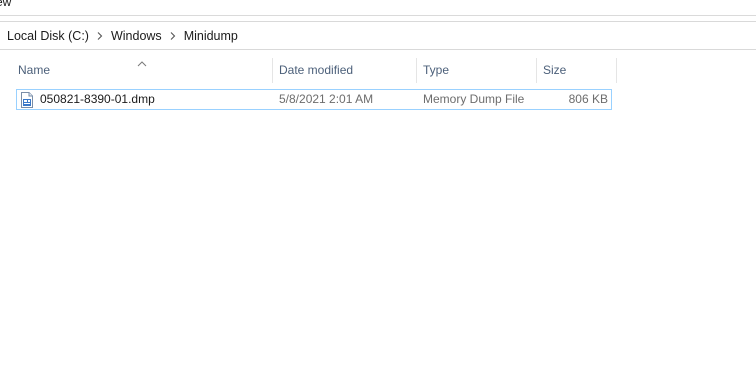  Describe the element at coordinates (344, 70) in the screenshot. I see `column-header-date-modified: Date modified` at that location.